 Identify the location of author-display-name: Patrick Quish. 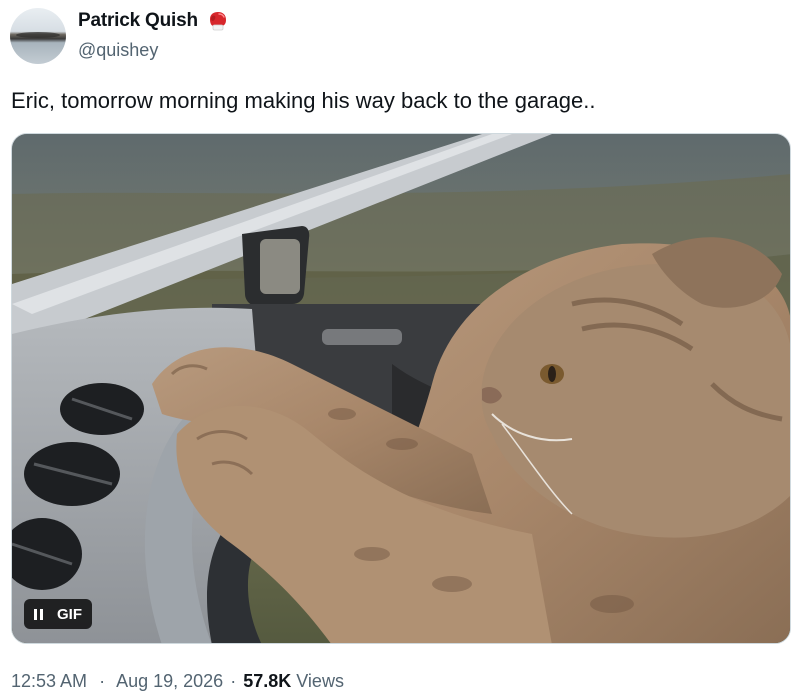
(138, 21).